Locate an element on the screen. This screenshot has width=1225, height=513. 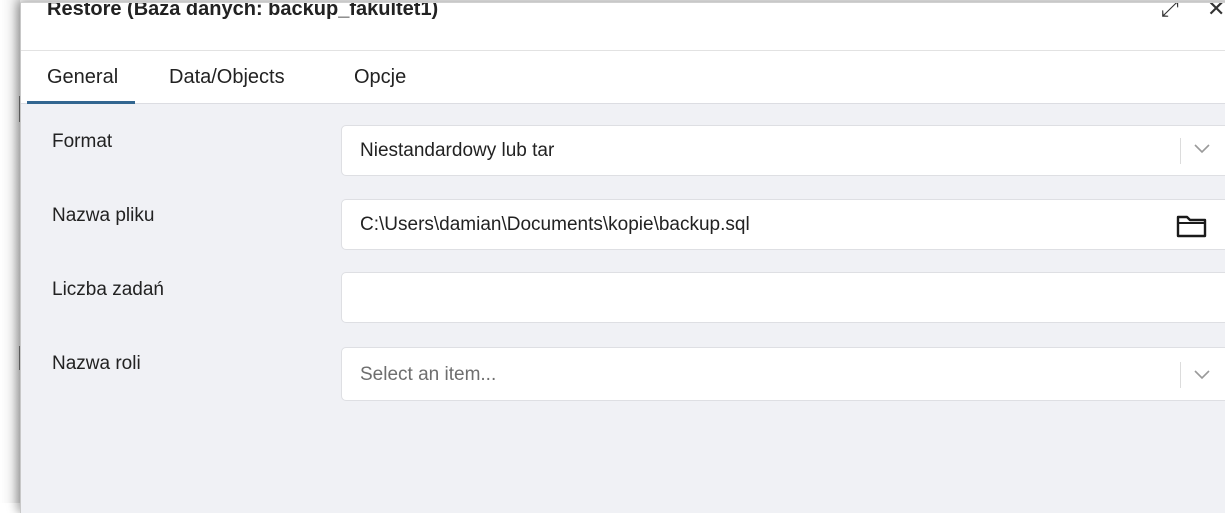
format-value: Niestandardowy lub tar is located at coordinates (457, 150).